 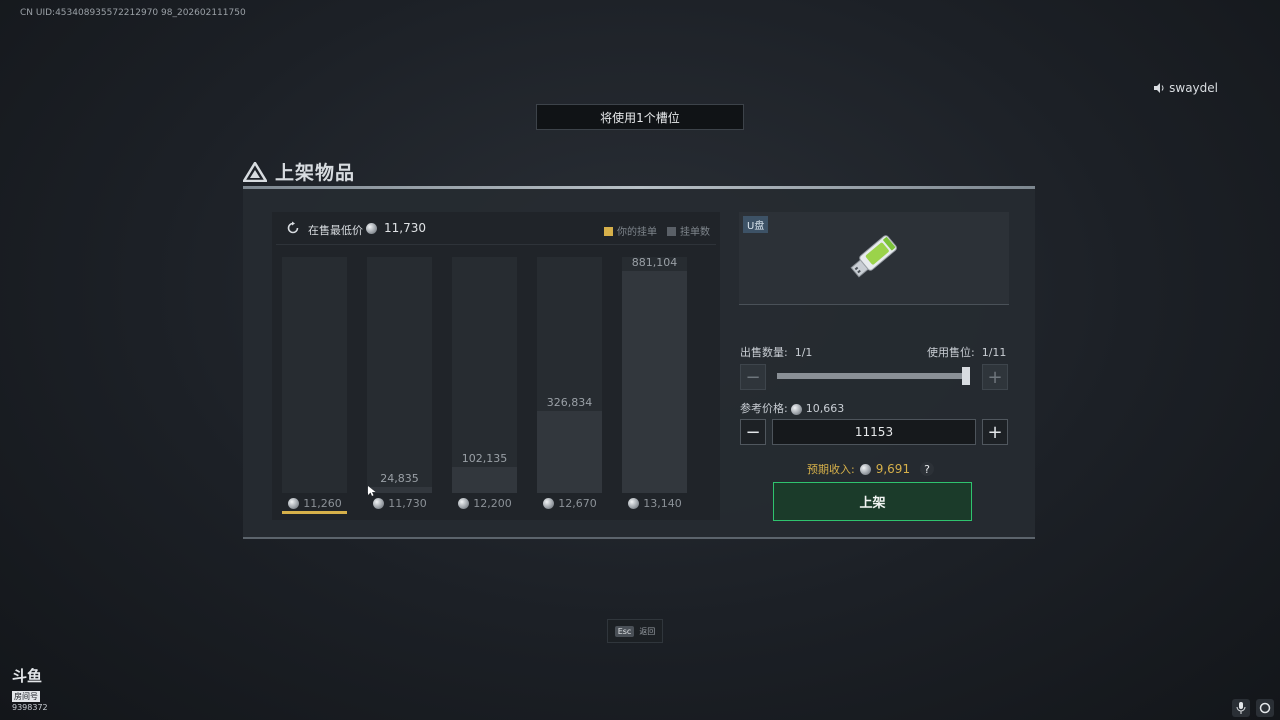 What do you see at coordinates (872, 501) in the screenshot?
I see `list-item-button: 上架` at bounding box center [872, 501].